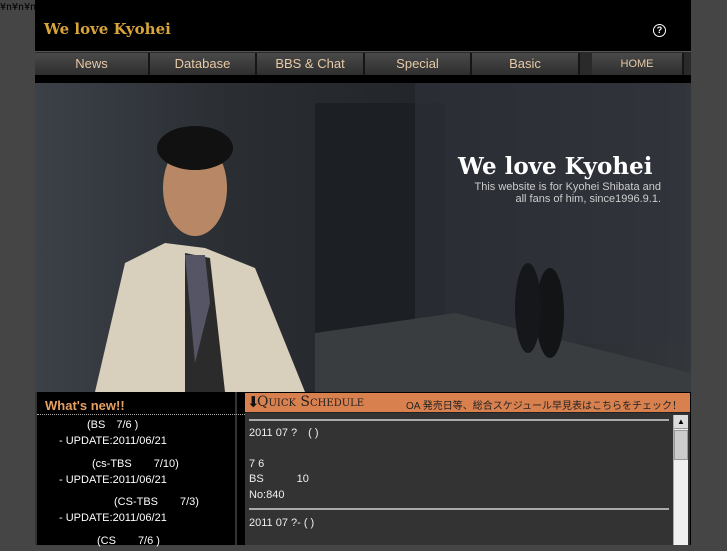 The height and width of the screenshot is (551, 727). I want to click on nav-basic: Basic, so click(526, 64).